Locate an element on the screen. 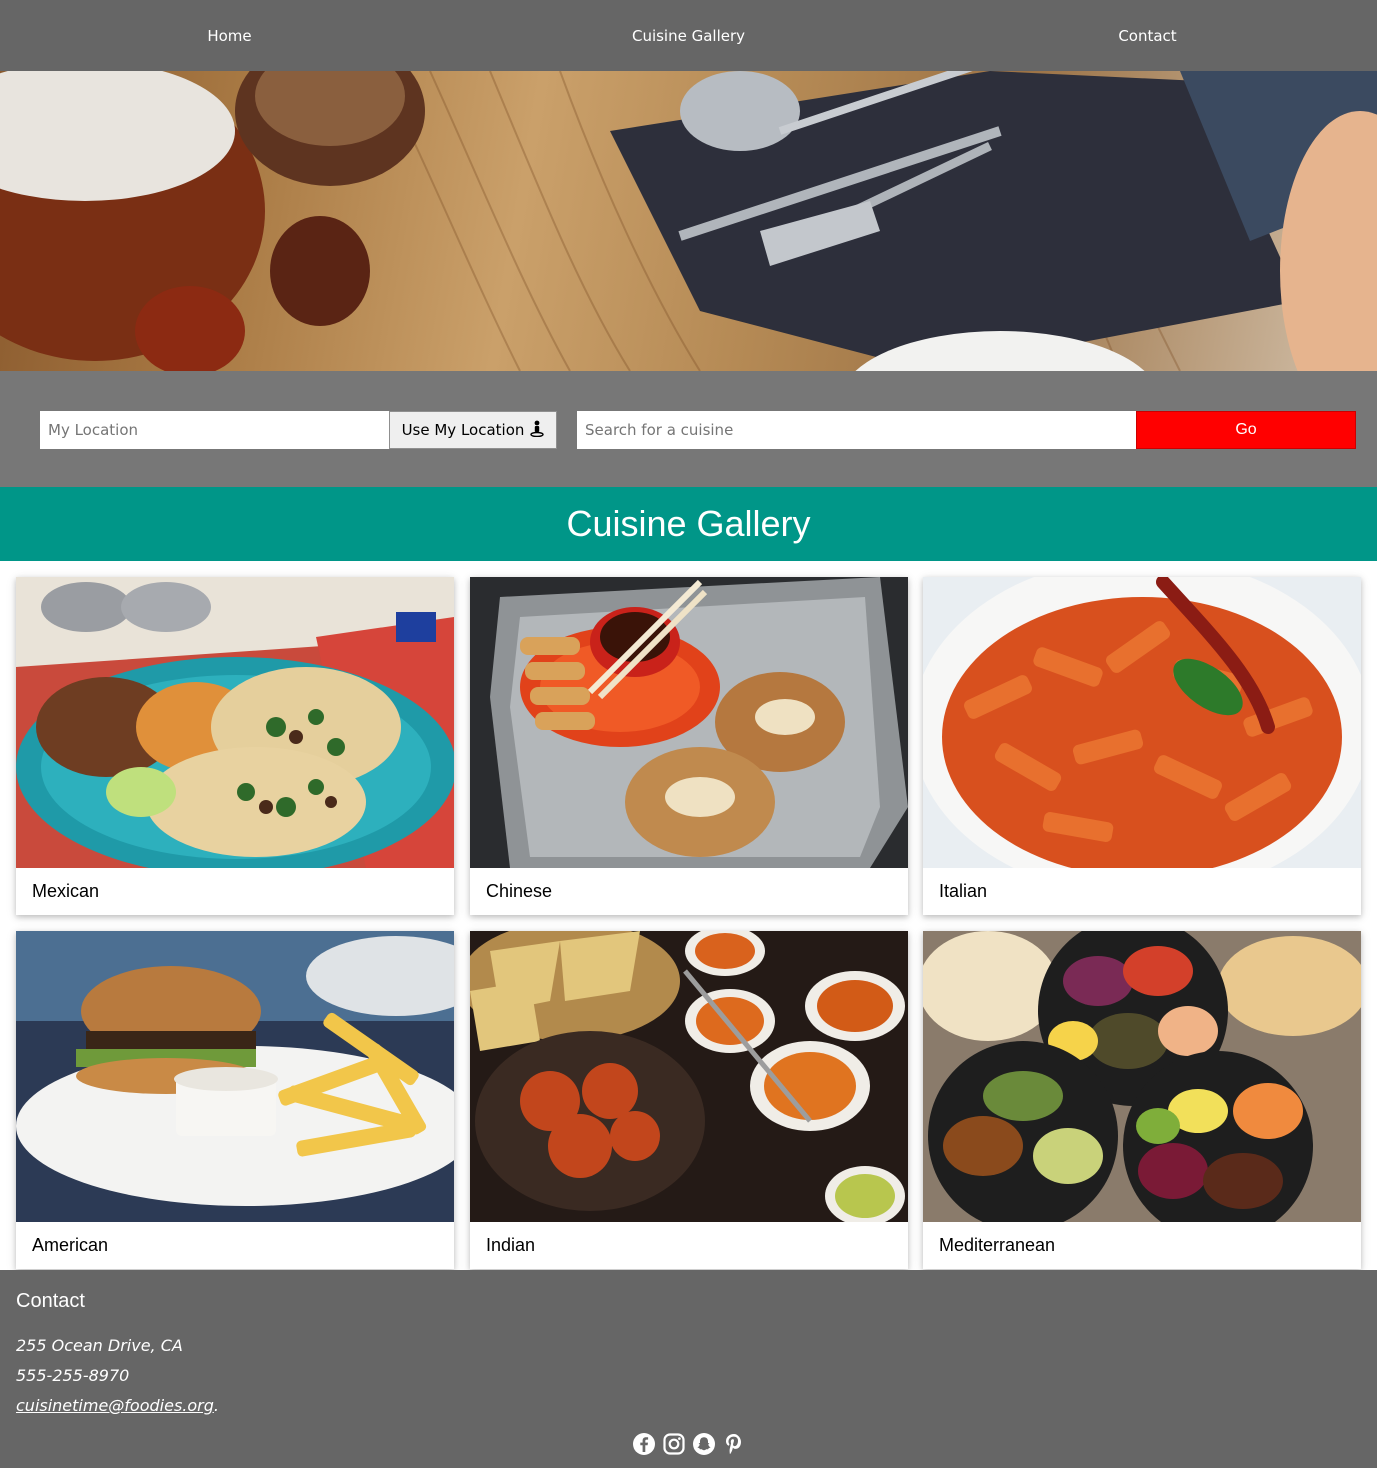 The width and height of the screenshot is (1377, 1468). top-nav: Home Cuisine Gallery Contact is located at coordinates (688, 35).